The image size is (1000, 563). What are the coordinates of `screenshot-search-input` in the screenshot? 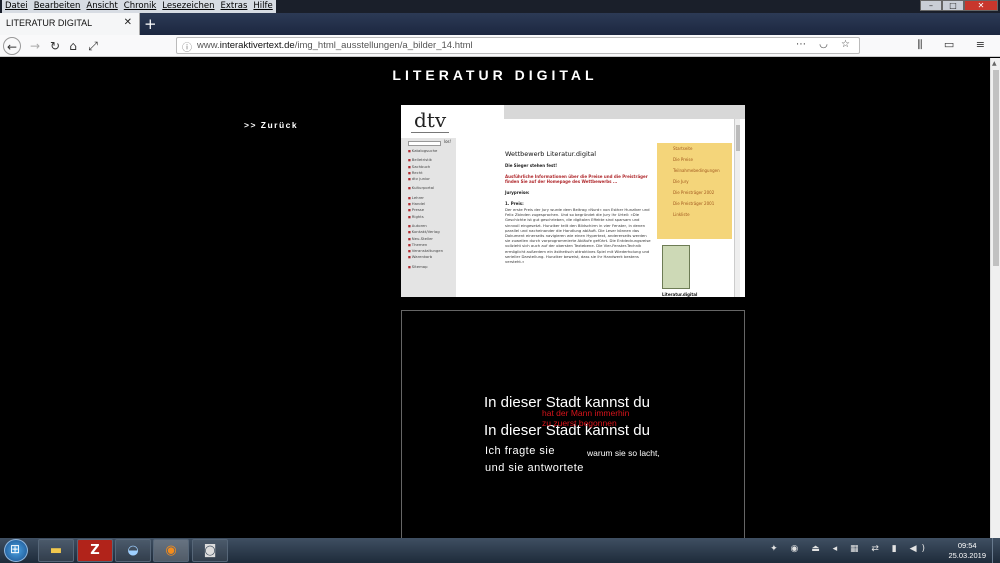 It's located at (424, 143).